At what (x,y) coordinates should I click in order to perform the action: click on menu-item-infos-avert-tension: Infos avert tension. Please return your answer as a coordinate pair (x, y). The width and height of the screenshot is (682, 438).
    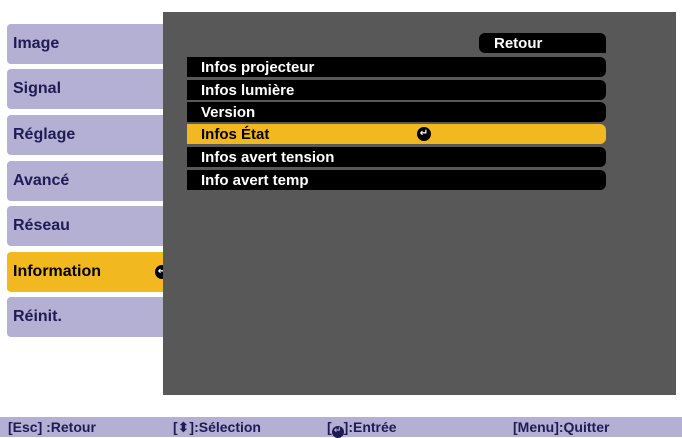
    Looking at the image, I should click on (396, 157).